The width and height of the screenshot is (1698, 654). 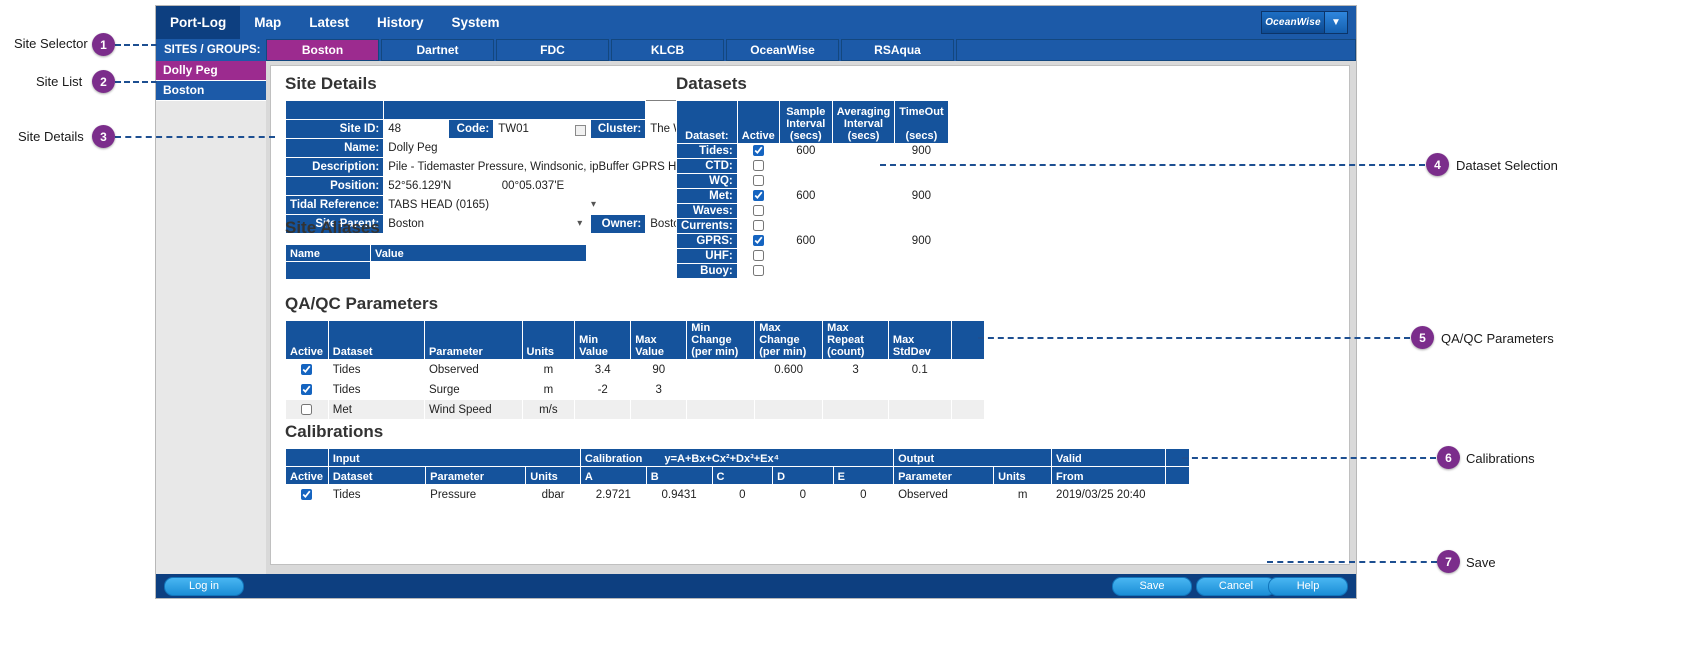 I want to click on nav-tab-port-log: Port-Log, so click(x=198, y=22).